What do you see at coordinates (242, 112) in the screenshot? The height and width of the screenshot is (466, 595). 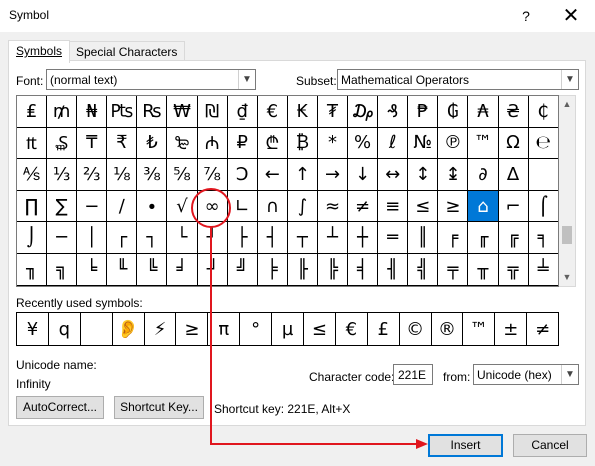 I see `symbol-cell: ₫` at bounding box center [242, 112].